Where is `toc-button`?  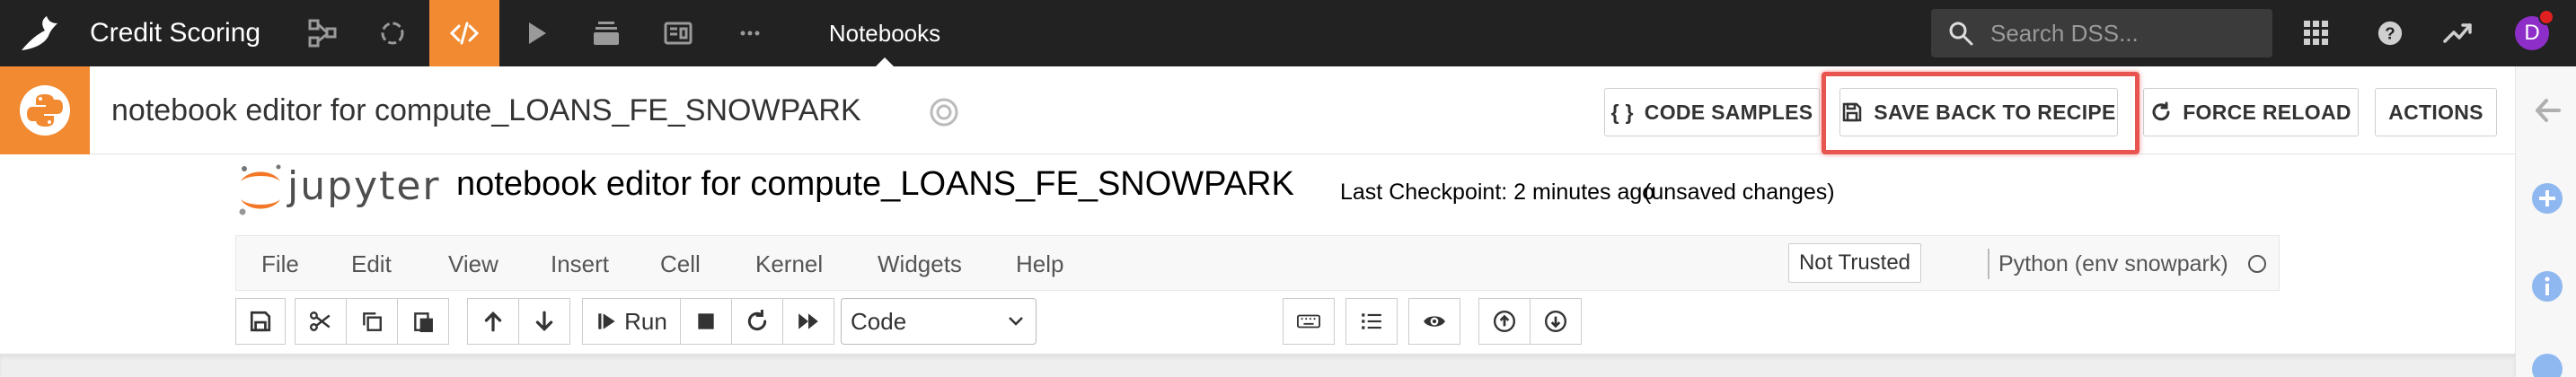
toc-button is located at coordinates (1371, 321).